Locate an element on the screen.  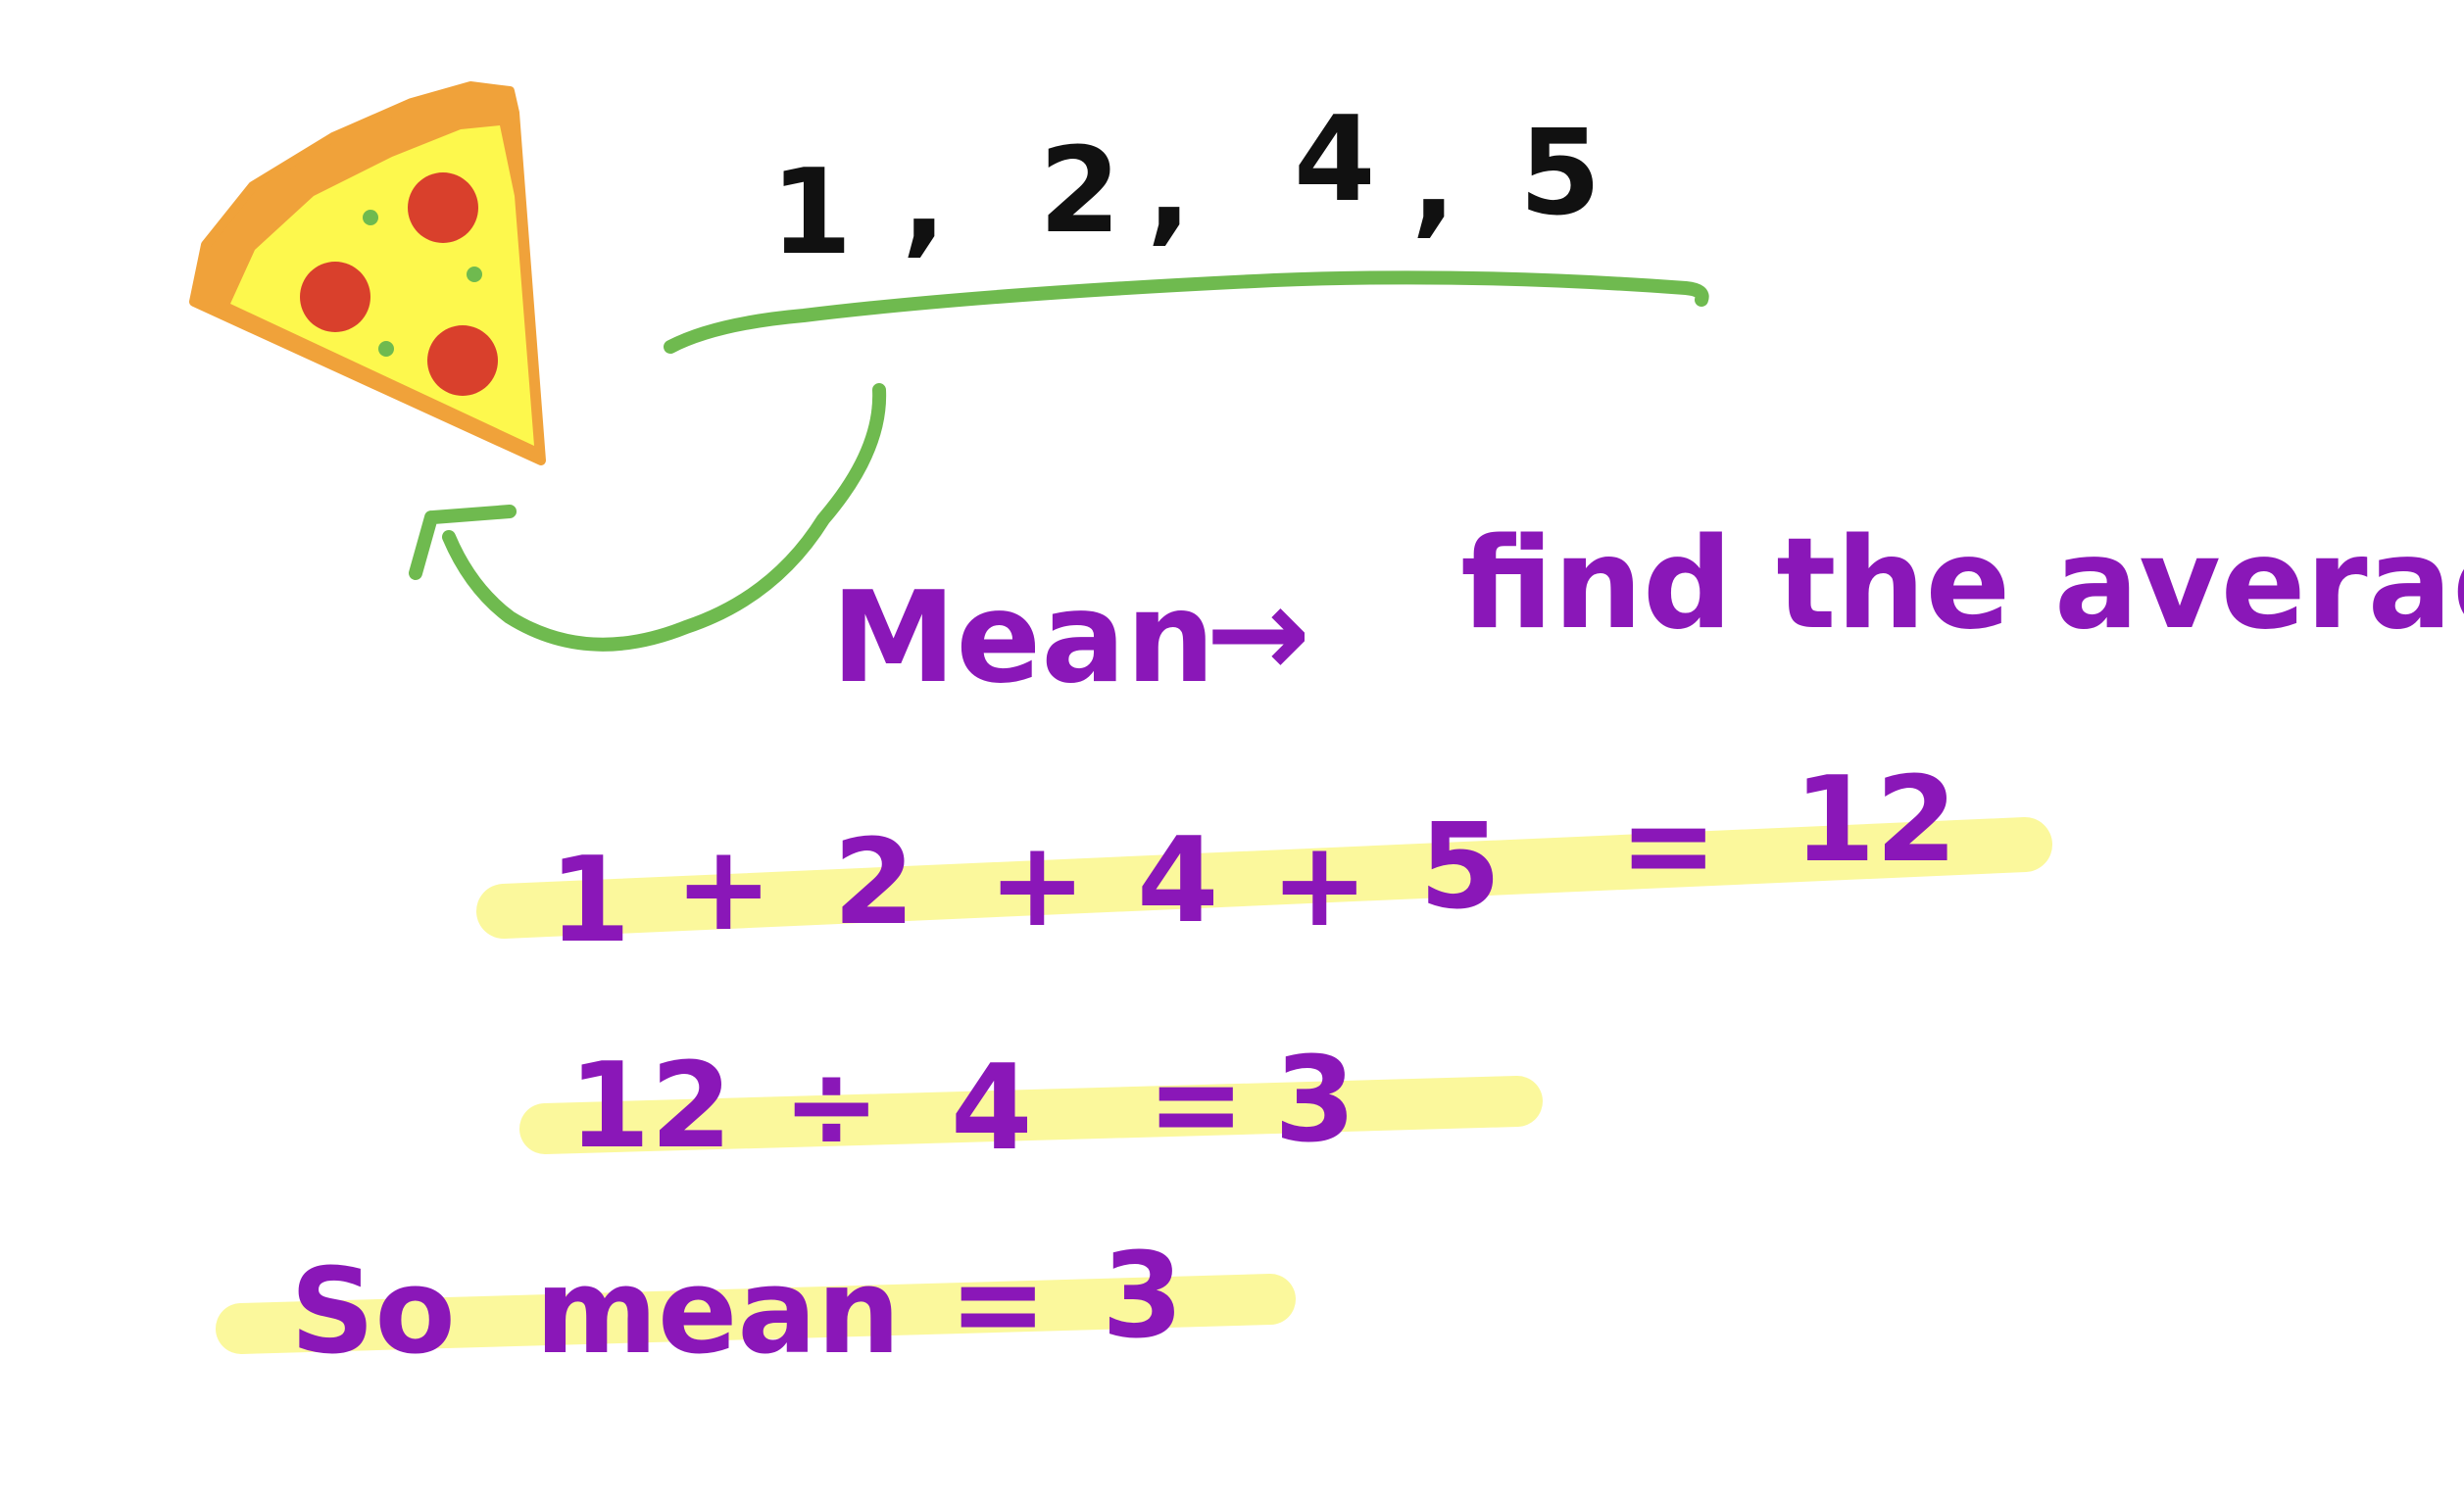
plus-1: + is located at coordinates (724, 889).